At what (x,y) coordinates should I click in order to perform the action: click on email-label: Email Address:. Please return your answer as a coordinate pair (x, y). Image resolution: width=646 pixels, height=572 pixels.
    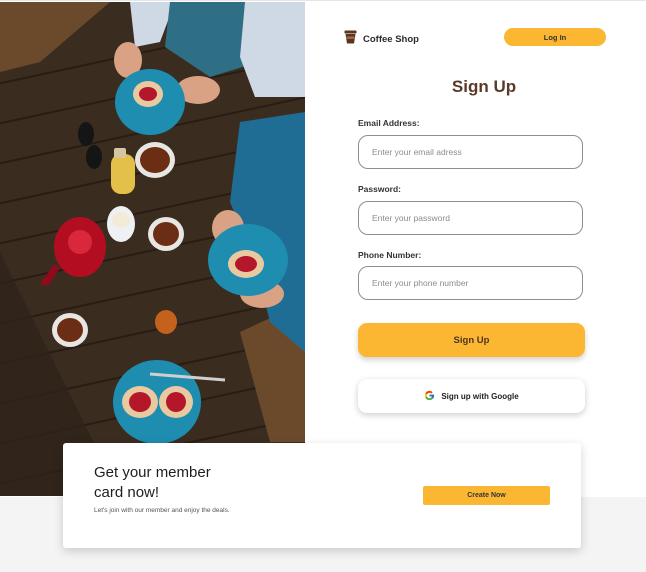
    Looking at the image, I should click on (389, 123).